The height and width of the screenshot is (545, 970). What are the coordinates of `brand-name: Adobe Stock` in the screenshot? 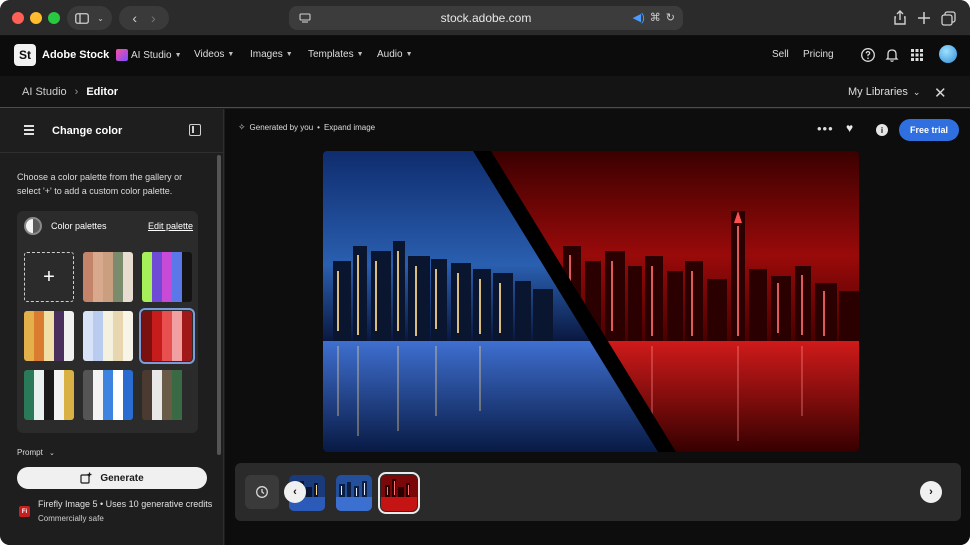 It's located at (75, 55).